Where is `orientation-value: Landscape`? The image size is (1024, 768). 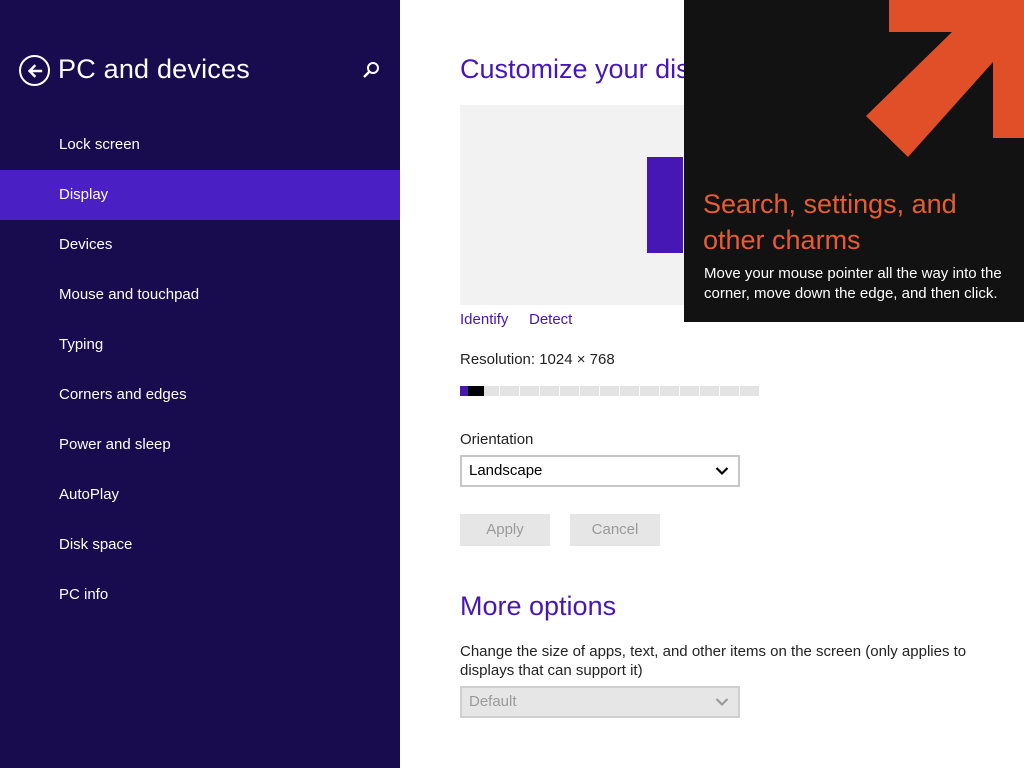 orientation-value: Landscape is located at coordinates (506, 470).